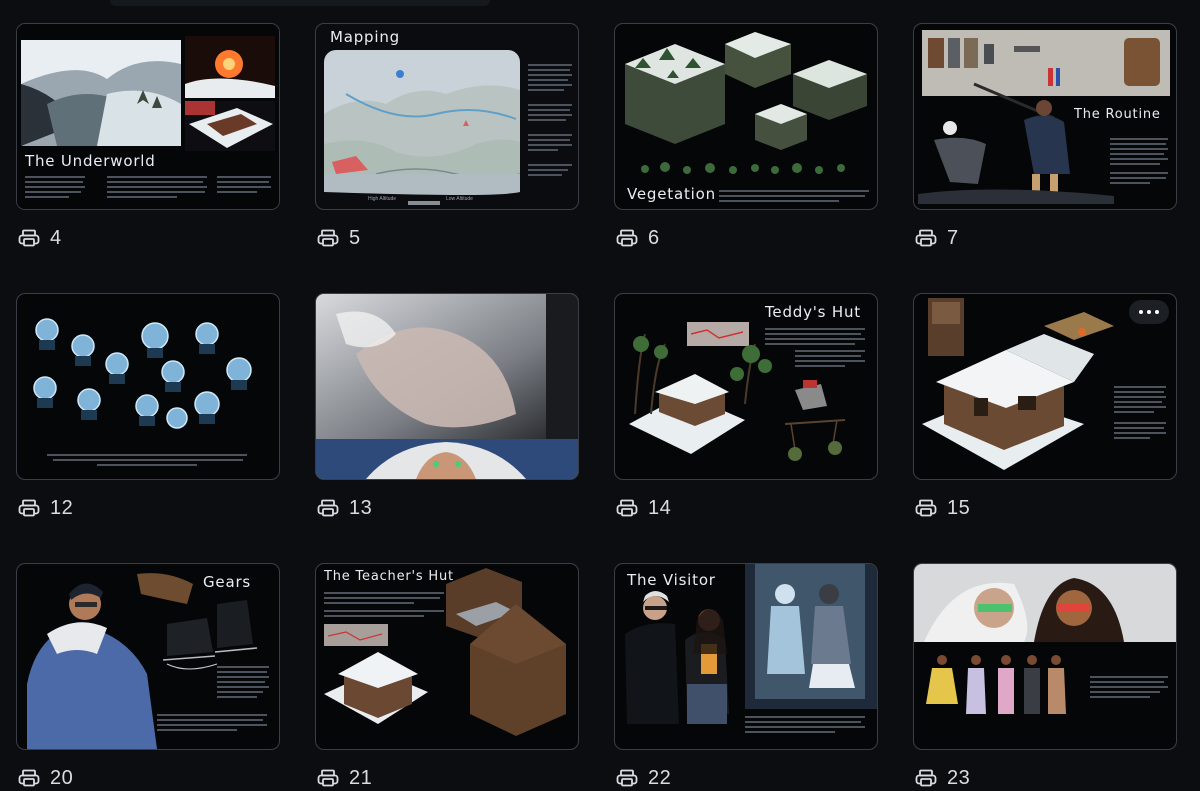 This screenshot has width=1200, height=791. I want to click on gallery-card: 13, so click(447, 406).